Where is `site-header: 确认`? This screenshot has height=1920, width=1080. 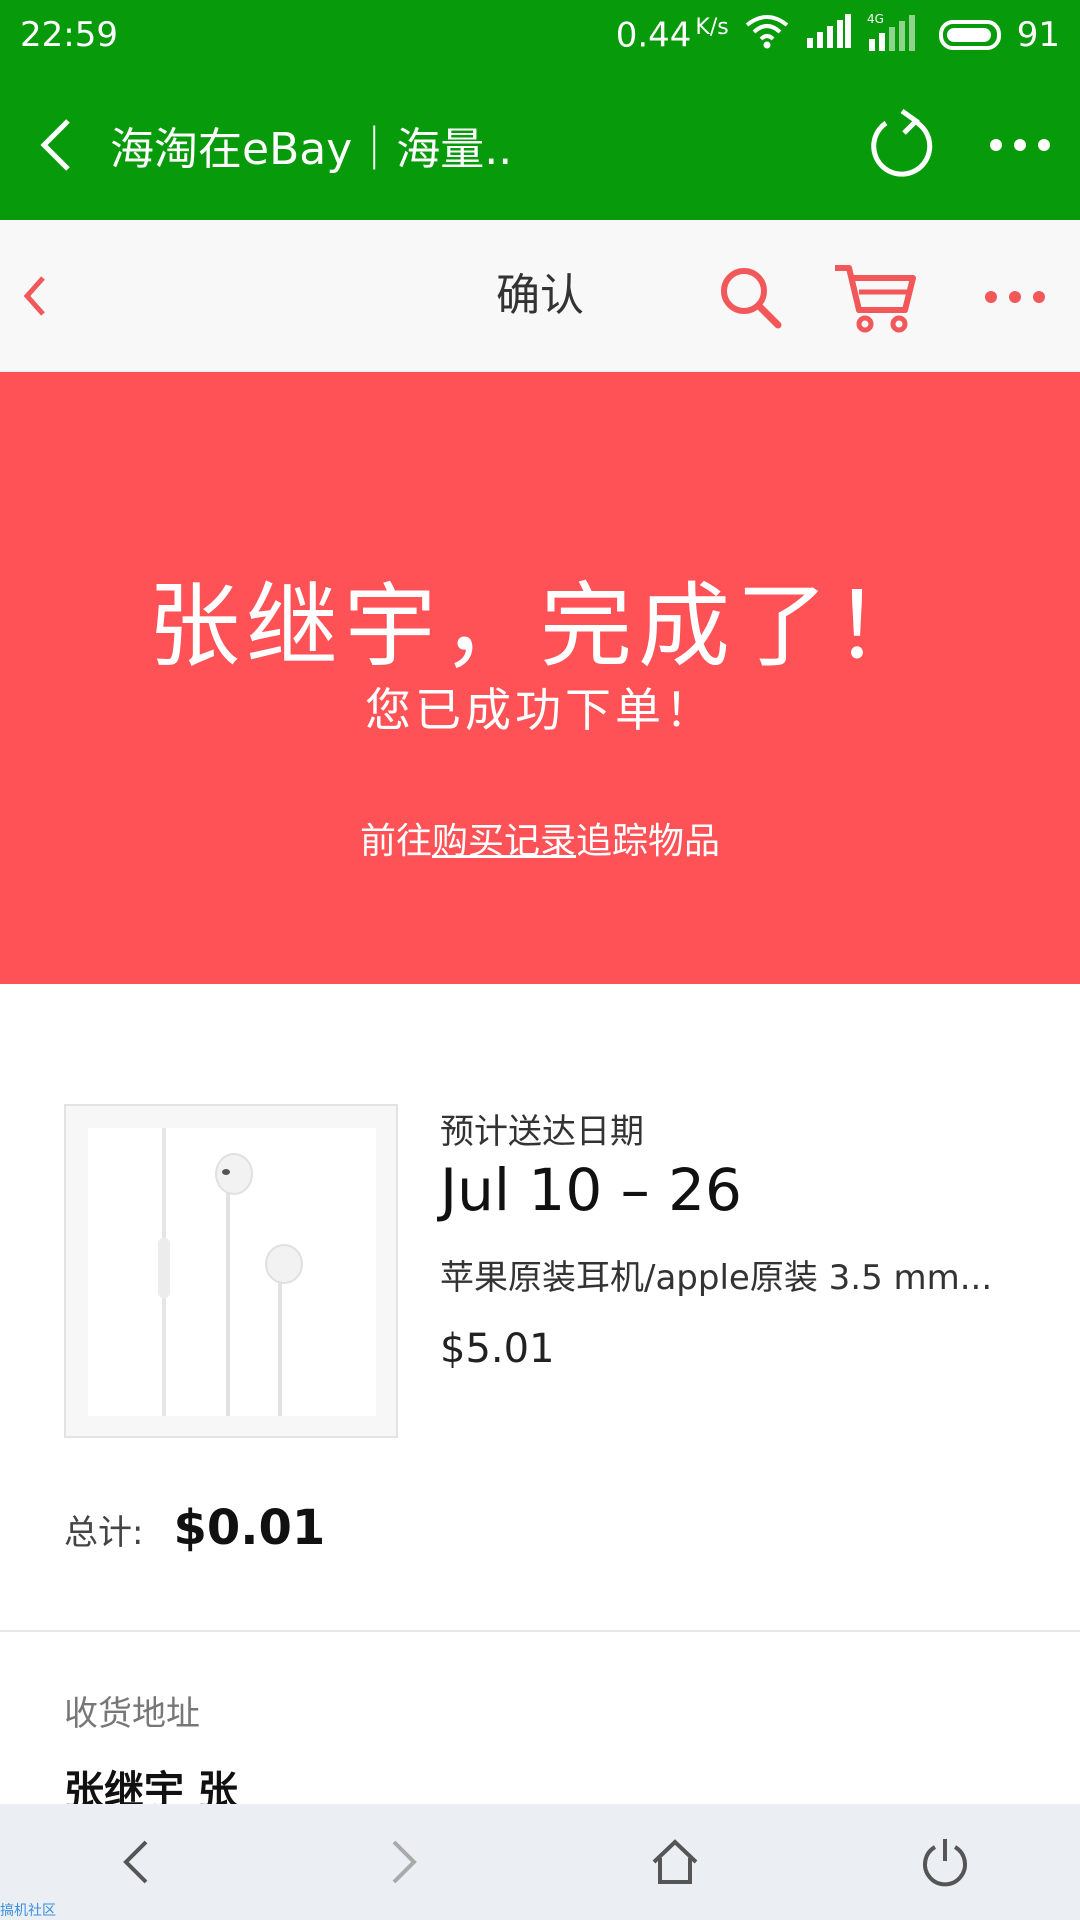
site-header: 确认 is located at coordinates (540, 296).